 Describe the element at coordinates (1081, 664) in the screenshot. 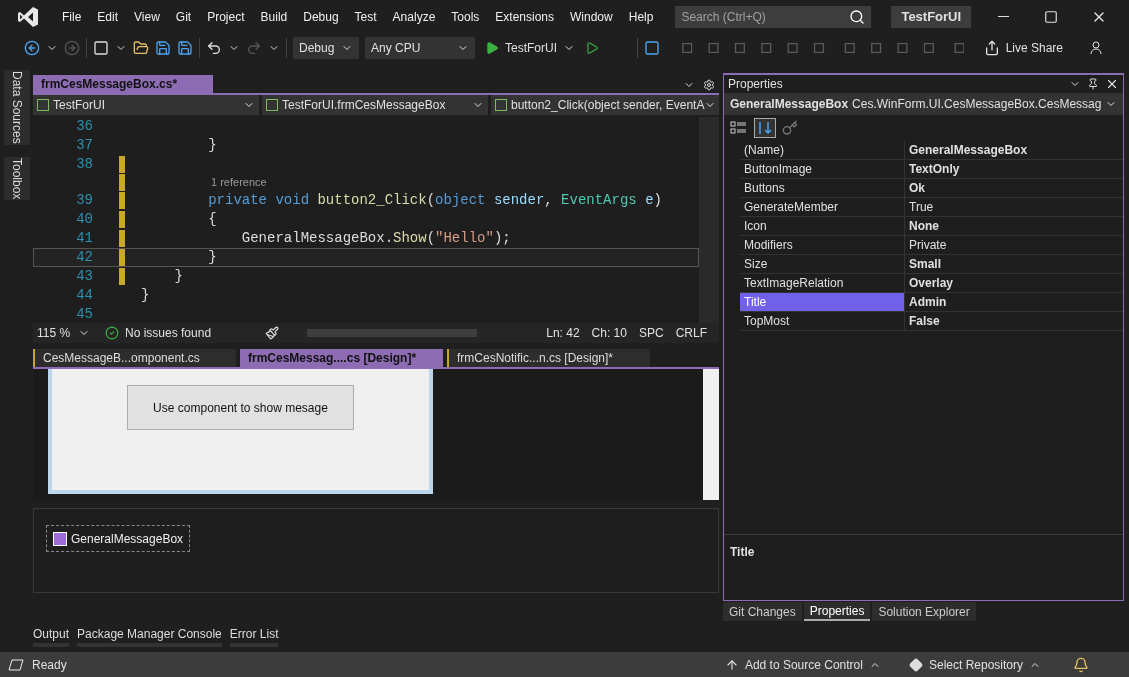

I see `notification-icon` at that location.